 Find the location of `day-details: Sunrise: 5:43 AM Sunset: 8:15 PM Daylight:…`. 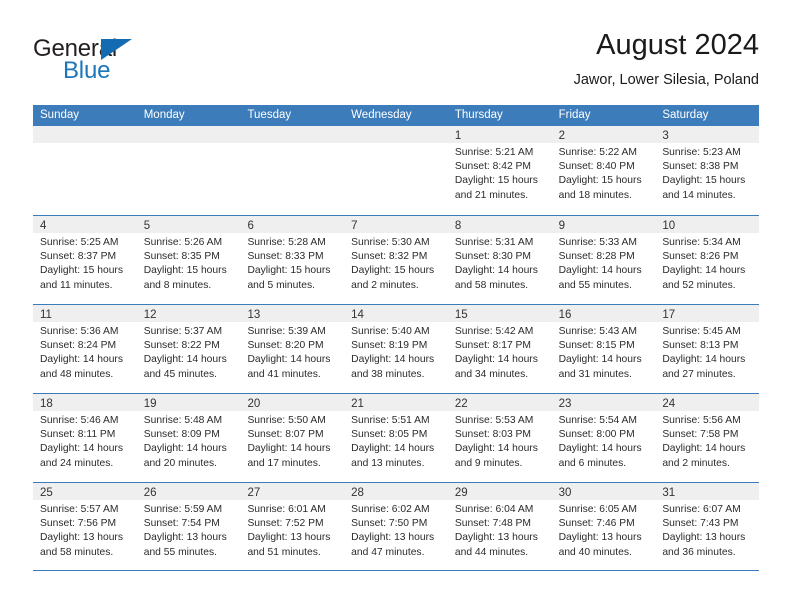

day-details: Sunrise: 5:43 AM Sunset: 8:15 PM Daylight:… is located at coordinates (604, 352).